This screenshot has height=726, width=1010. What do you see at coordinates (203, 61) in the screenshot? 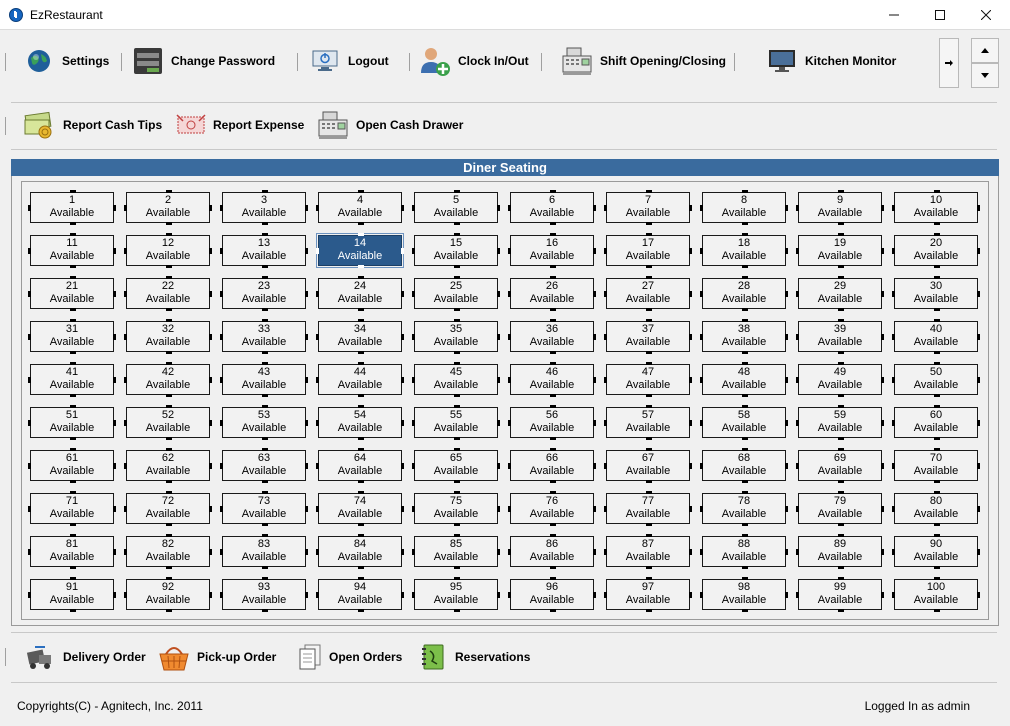
I see `change-password-button: Change Password` at bounding box center [203, 61].